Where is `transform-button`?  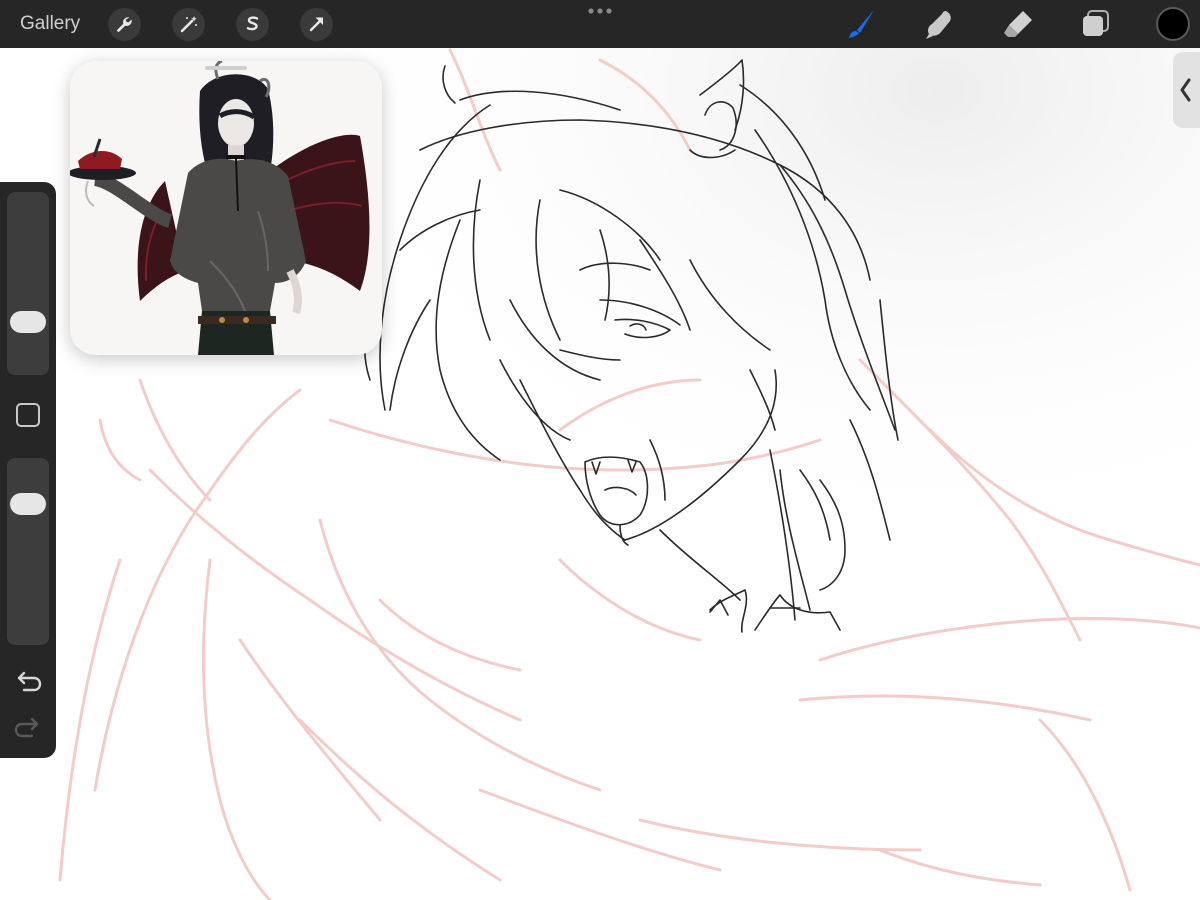
transform-button is located at coordinates (316, 24).